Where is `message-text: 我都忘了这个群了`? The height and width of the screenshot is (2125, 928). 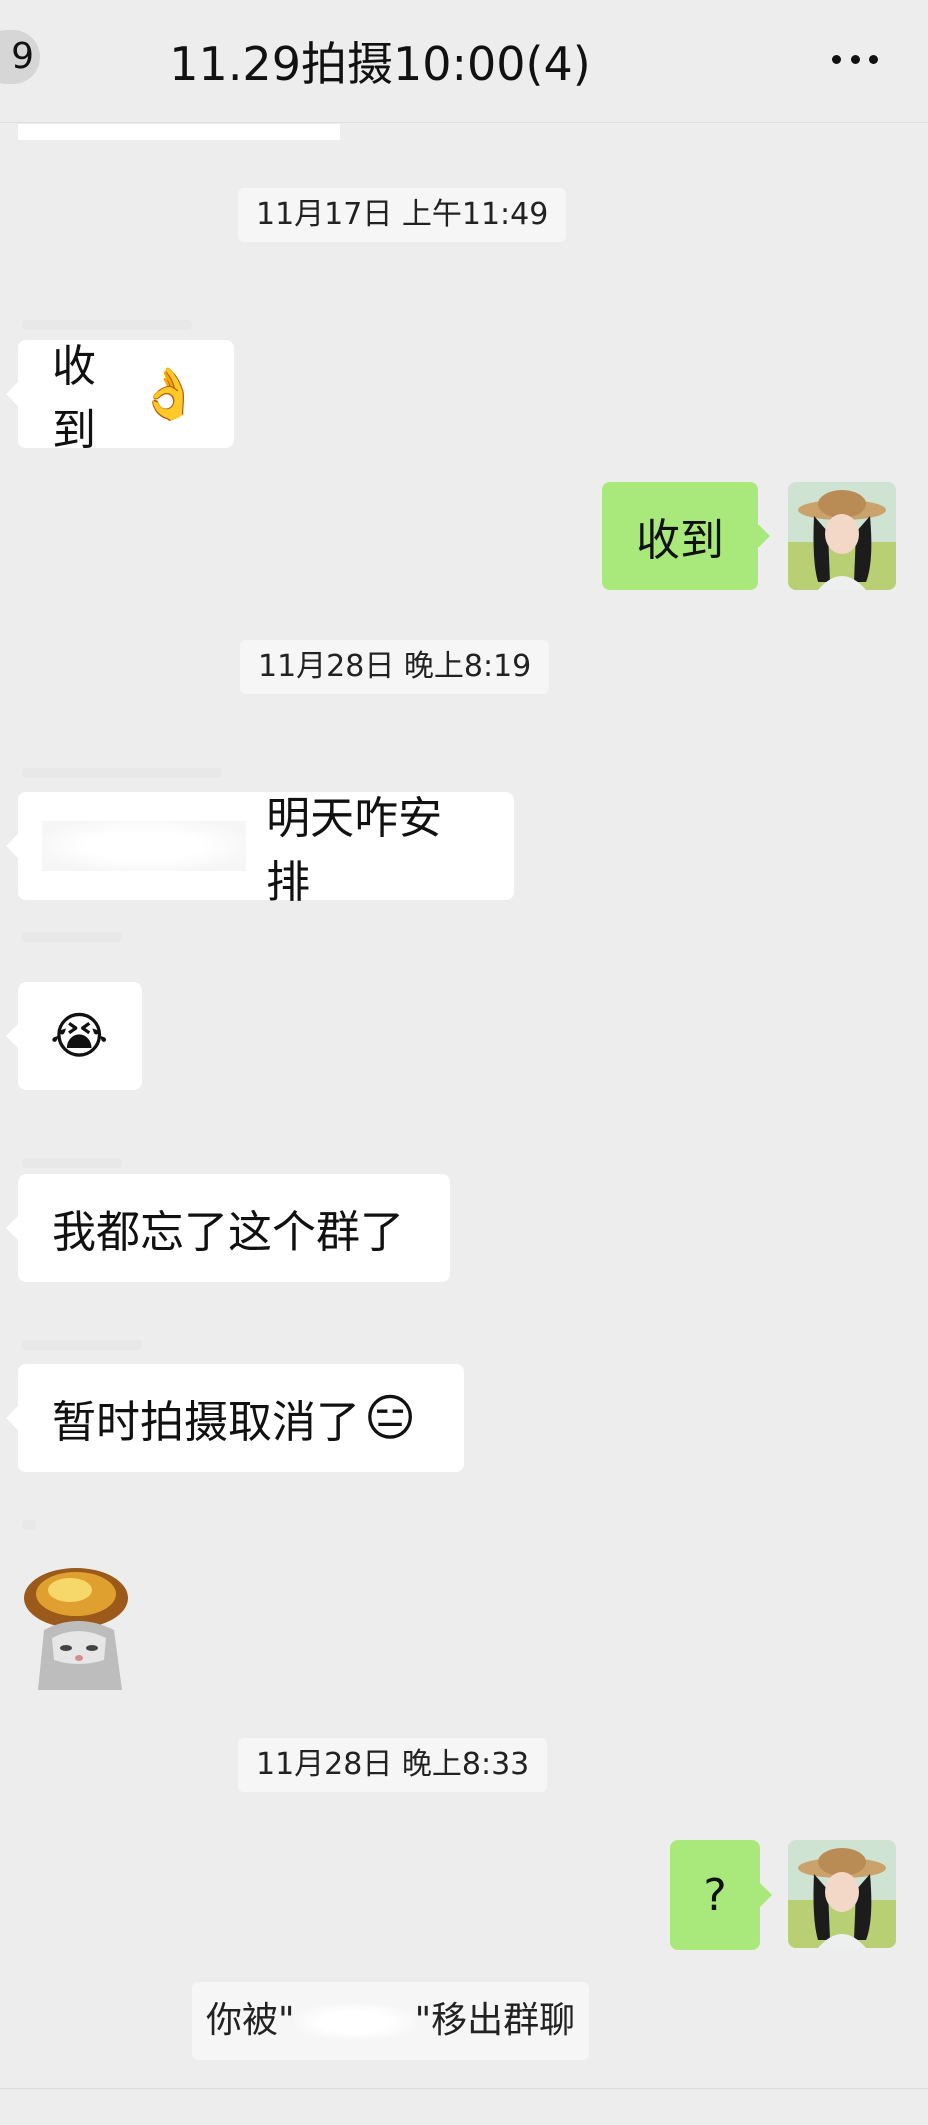 message-text: 我都忘了这个群了 is located at coordinates (228, 1232).